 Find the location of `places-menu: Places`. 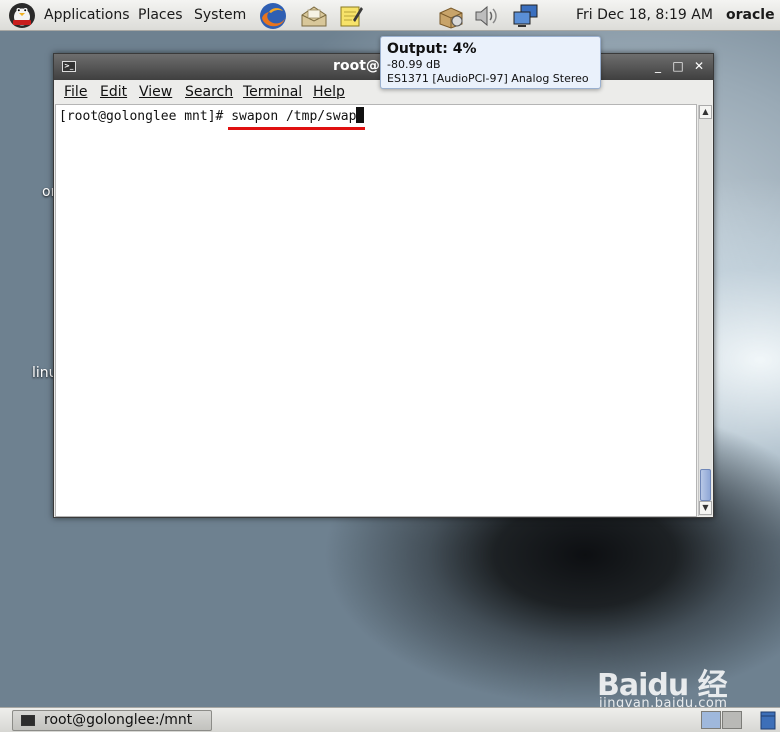

places-menu: Places is located at coordinates (160, 15).